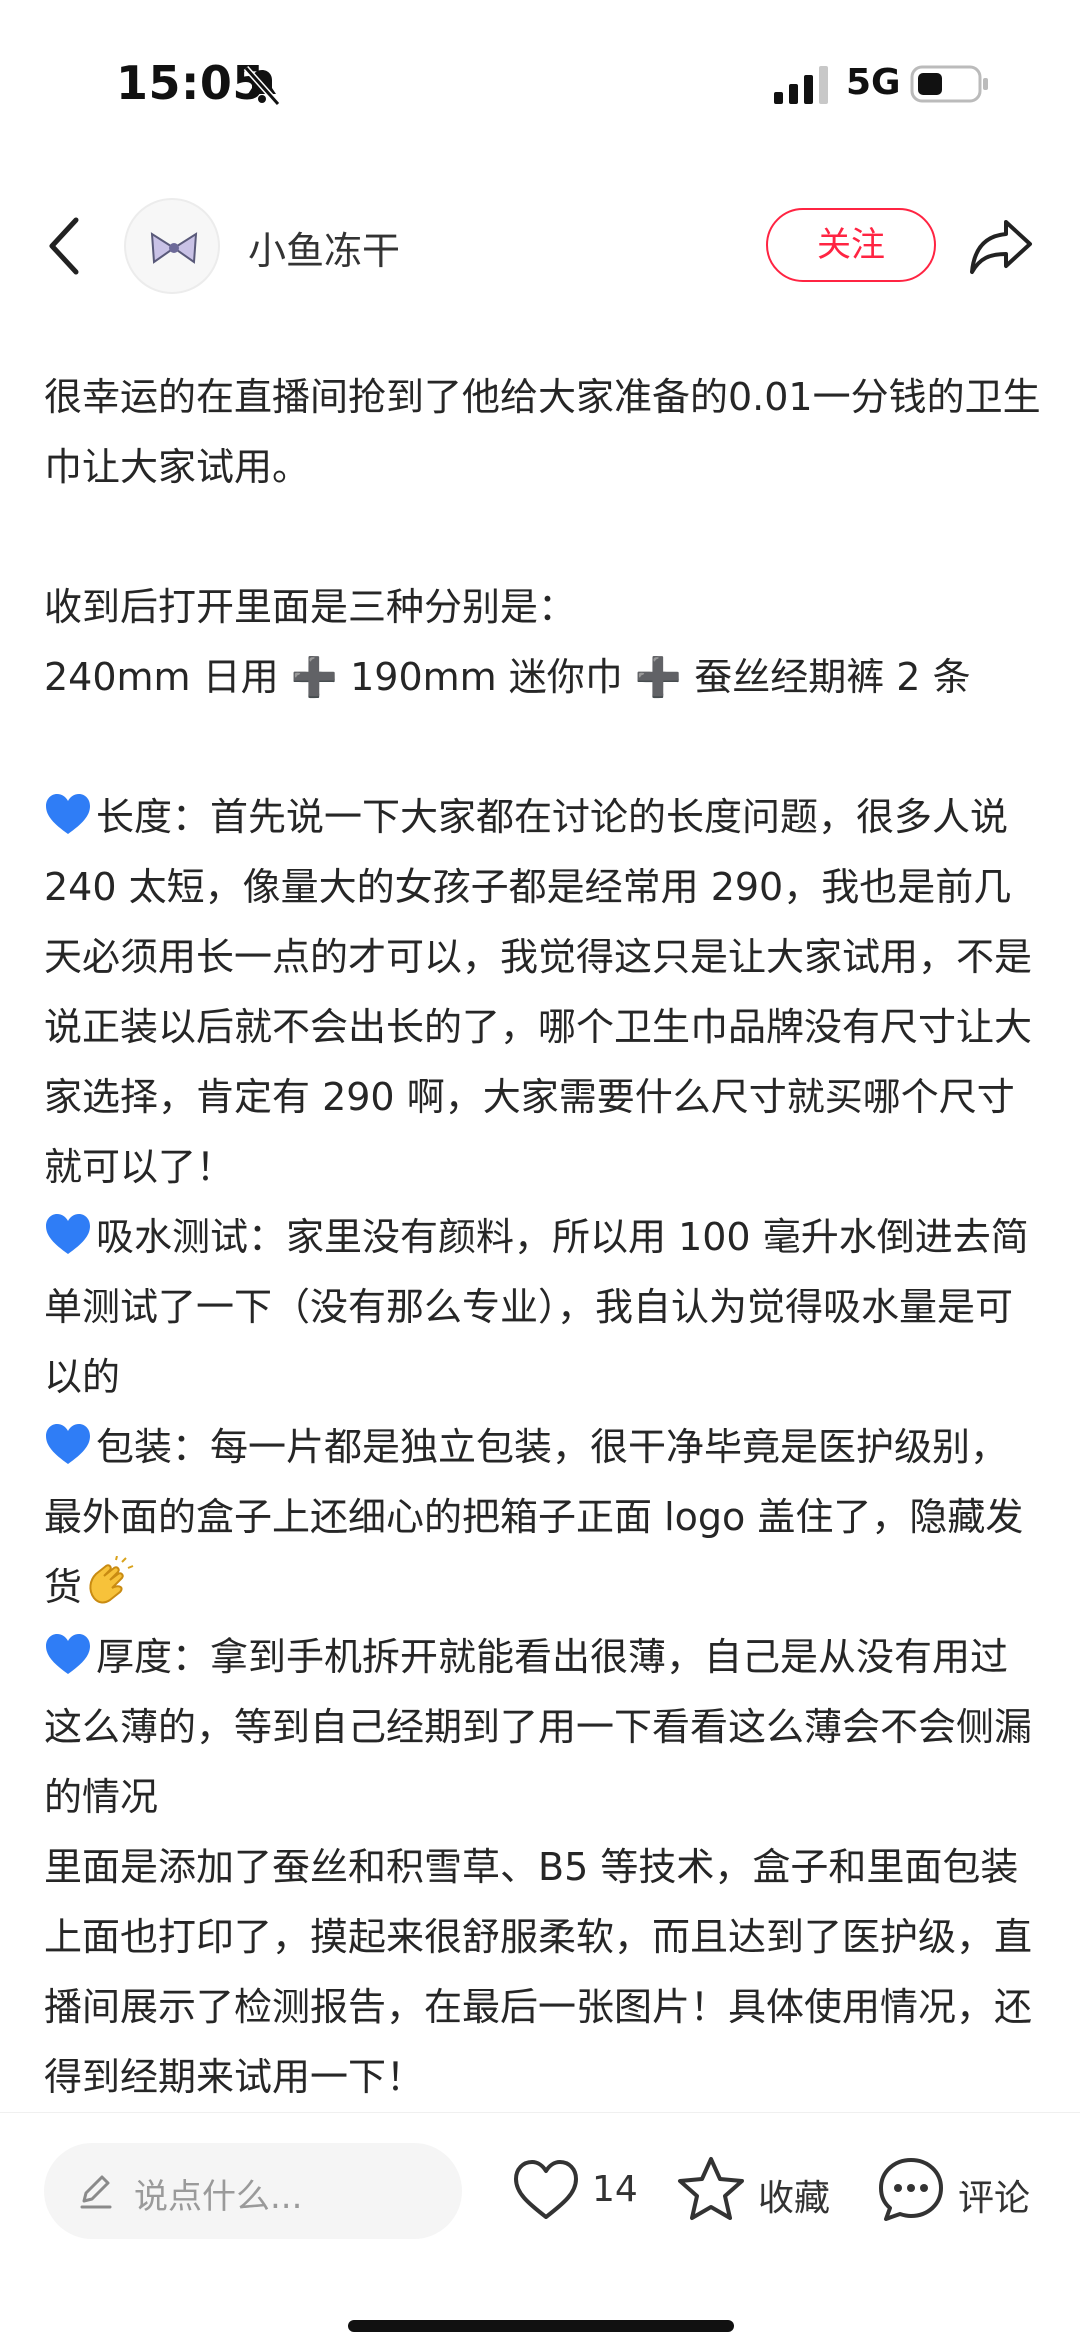 This screenshot has width=1080, height=2349. Describe the element at coordinates (507, 677) in the screenshot. I see `paragraph: 240mm 日用 ➕ 190mm 迷你巾 ➕ 蚕丝经期裤 2 条` at that location.